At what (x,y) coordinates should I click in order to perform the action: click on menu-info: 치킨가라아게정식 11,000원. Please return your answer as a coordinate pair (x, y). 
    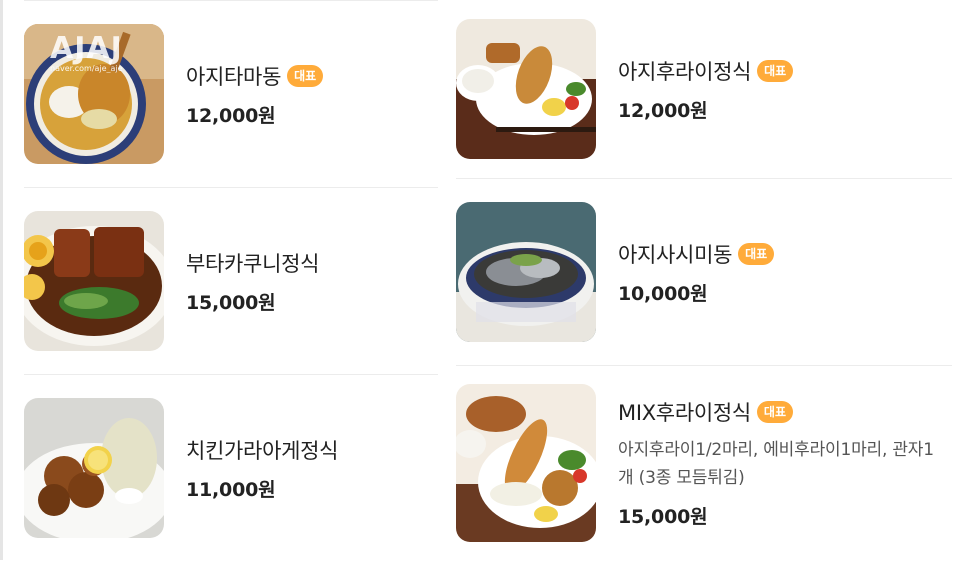
    Looking at the image, I should click on (262, 468).